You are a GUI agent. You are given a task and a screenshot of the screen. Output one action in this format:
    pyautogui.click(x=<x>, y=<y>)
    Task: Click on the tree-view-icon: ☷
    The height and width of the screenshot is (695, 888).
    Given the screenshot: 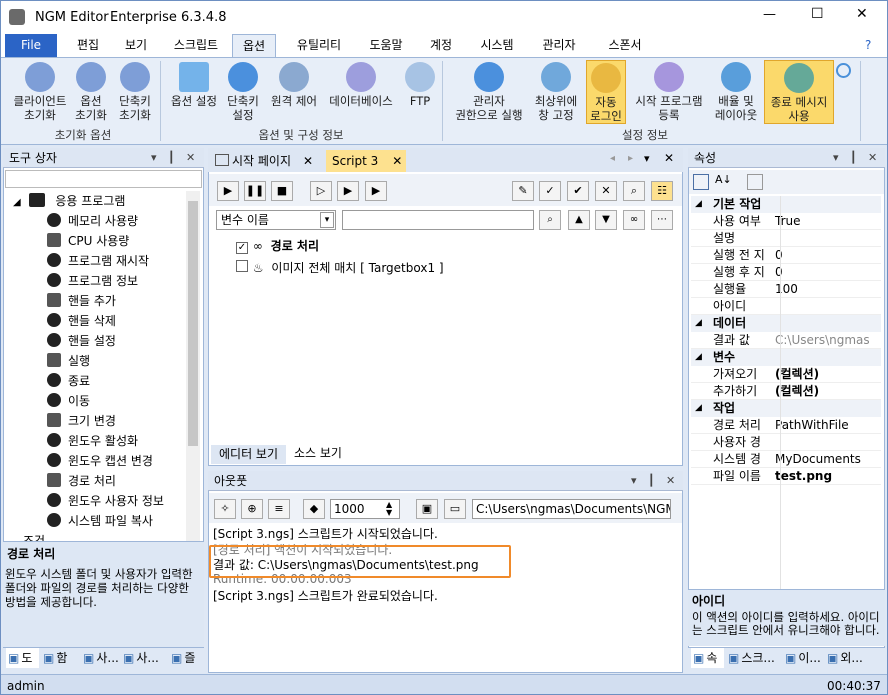 What is the action you would take?
    pyautogui.click(x=662, y=191)
    